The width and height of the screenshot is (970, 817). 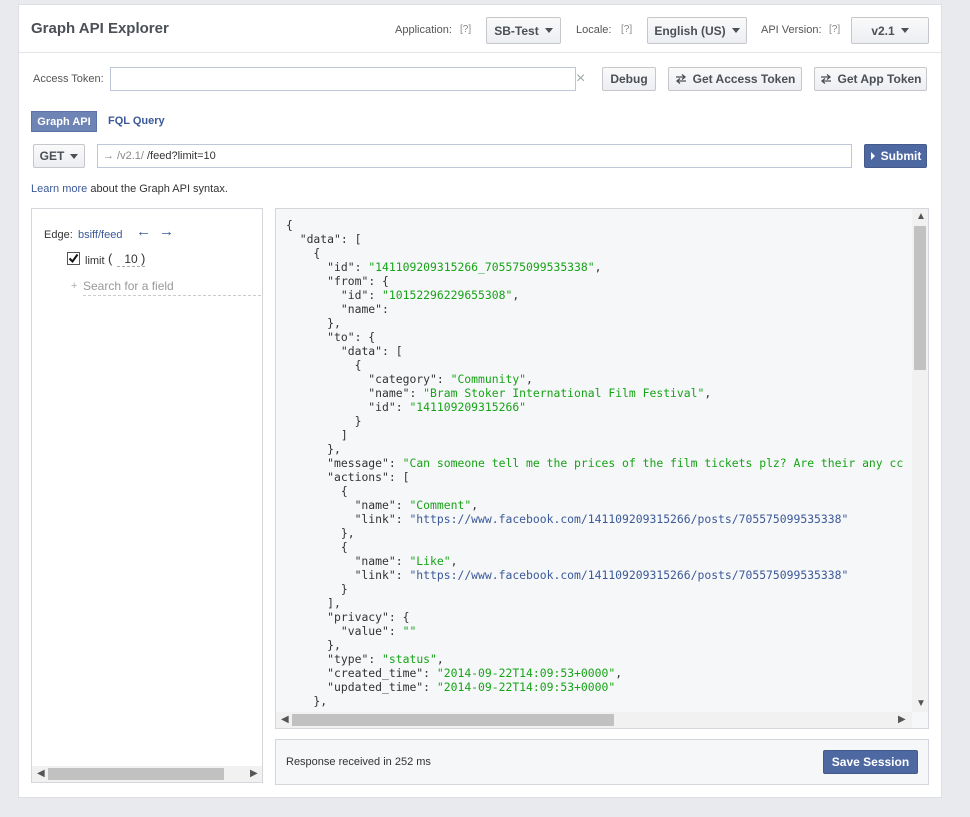 I want to click on json-line: "to": {, so click(x=351, y=337).